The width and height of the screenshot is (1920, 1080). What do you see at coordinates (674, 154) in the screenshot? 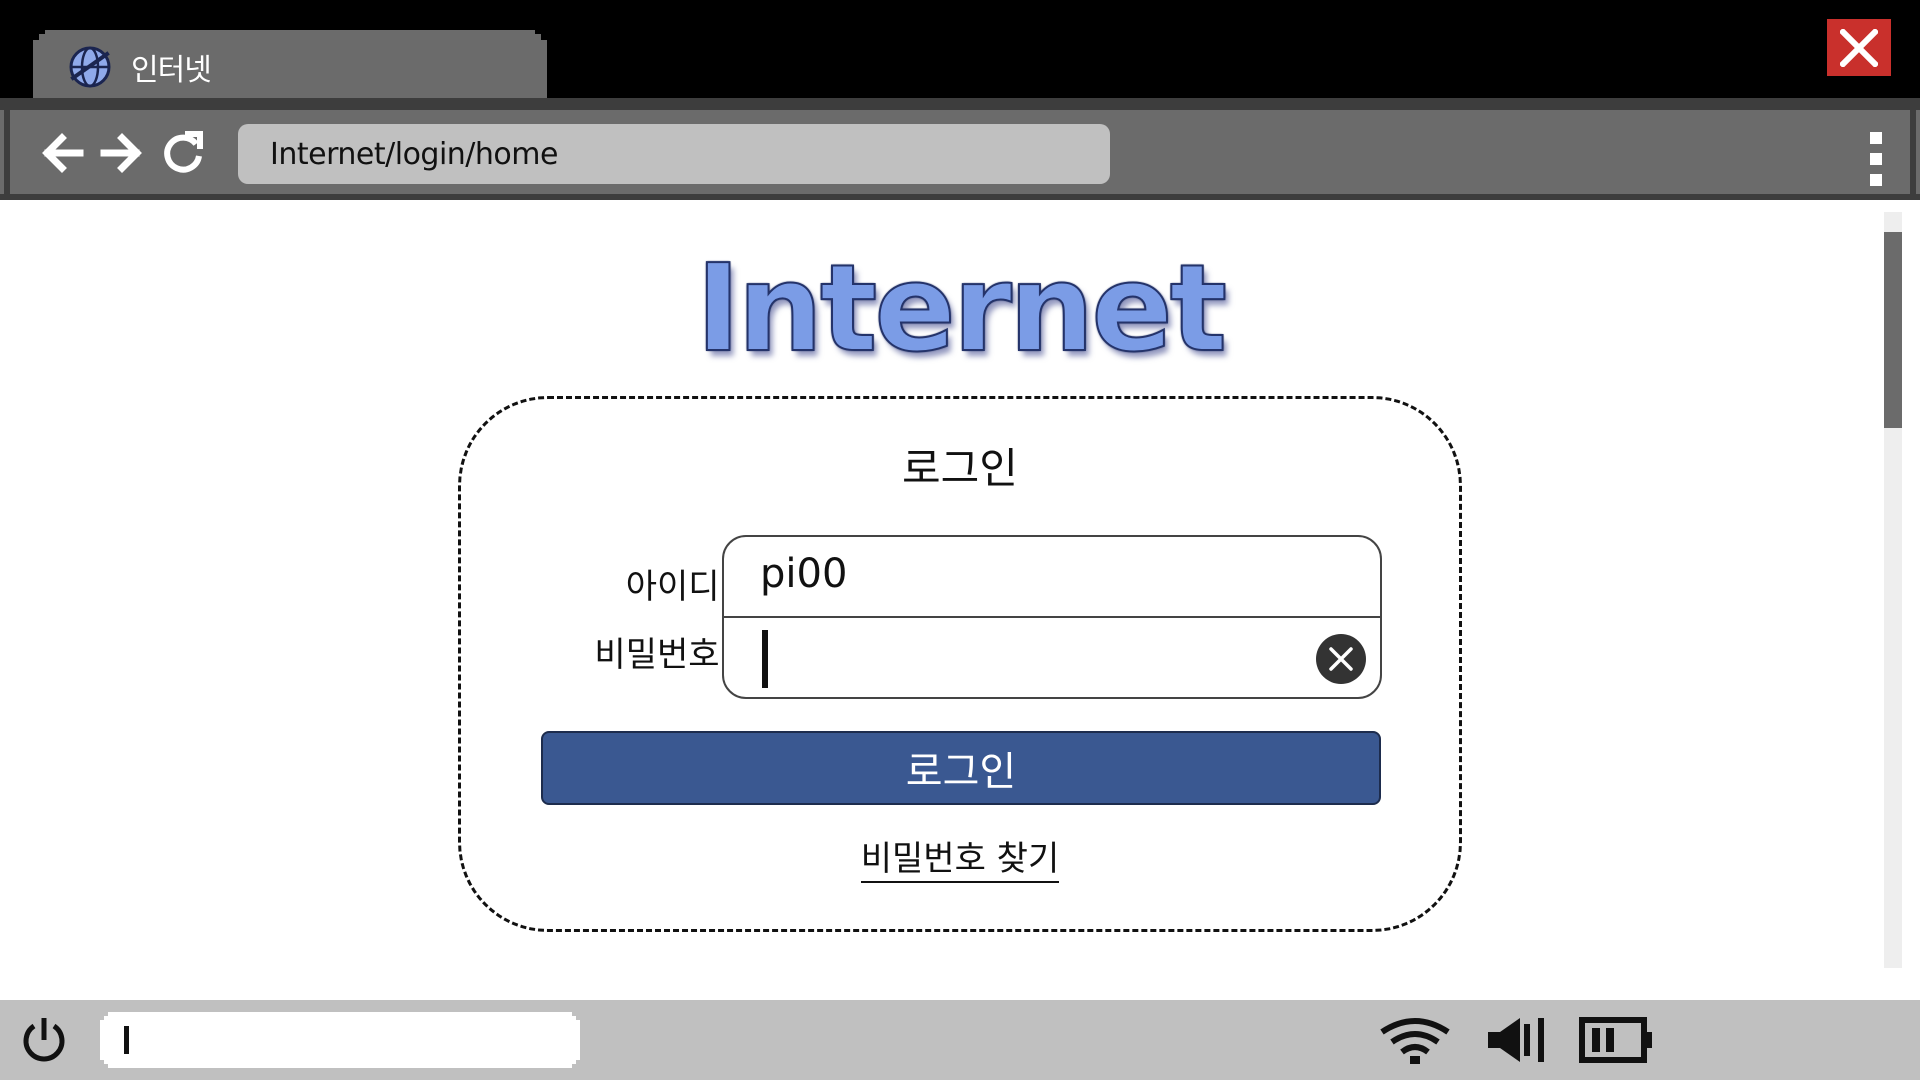
I see `address-bar: Internet/login/home` at bounding box center [674, 154].